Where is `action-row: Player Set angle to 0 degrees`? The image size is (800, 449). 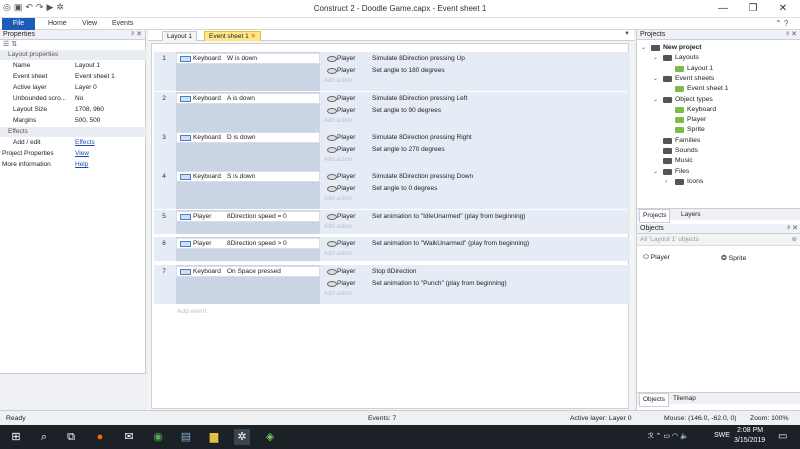 action-row: Player Set angle to 0 degrees is located at coordinates (476, 188).